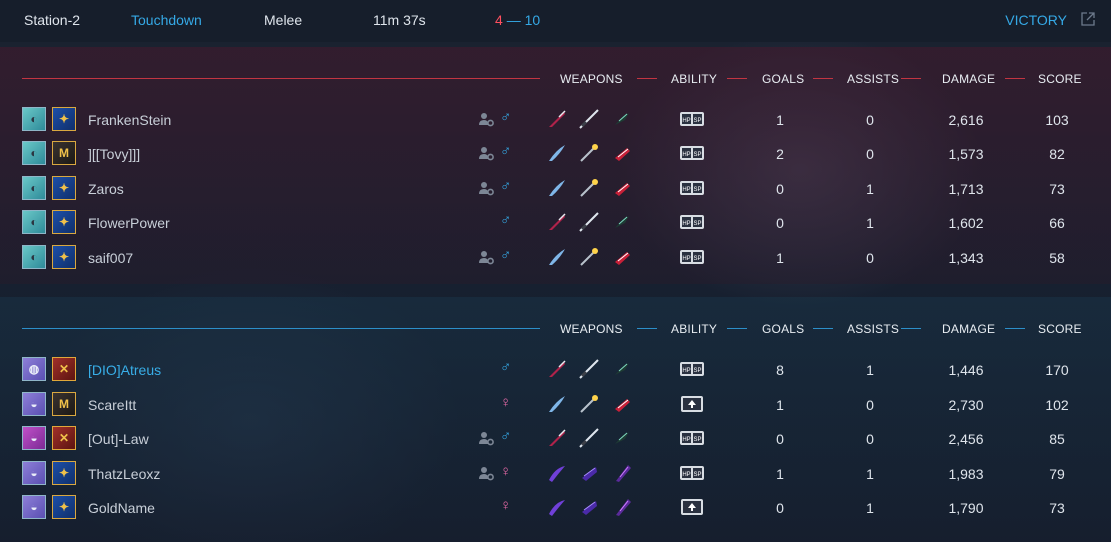  Describe the element at coordinates (966, 154) in the screenshot. I see `player-damage: 1,573` at that location.